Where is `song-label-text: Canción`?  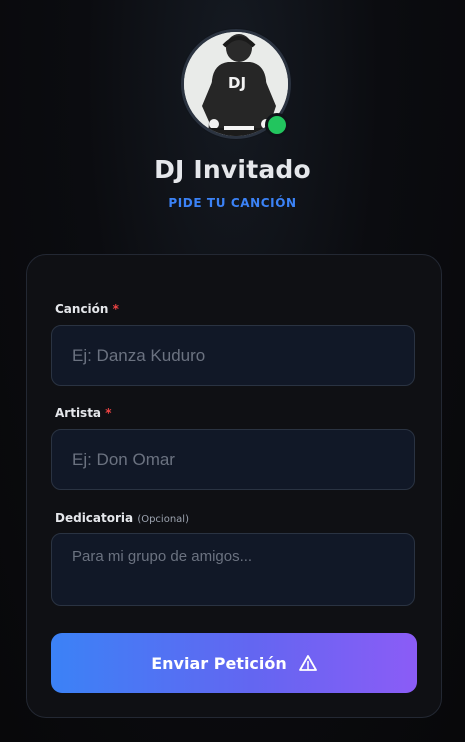 song-label-text: Canción is located at coordinates (82, 309).